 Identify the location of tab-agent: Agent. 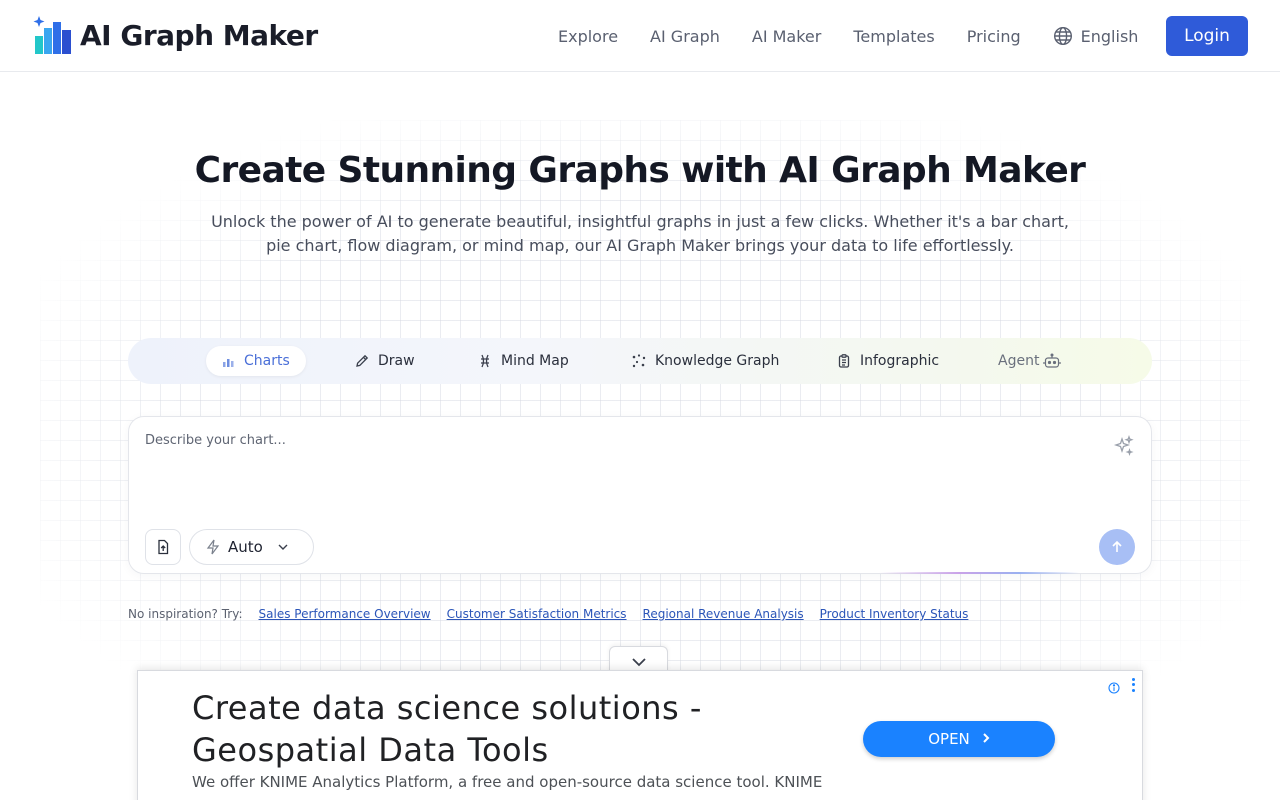
(1030, 361).